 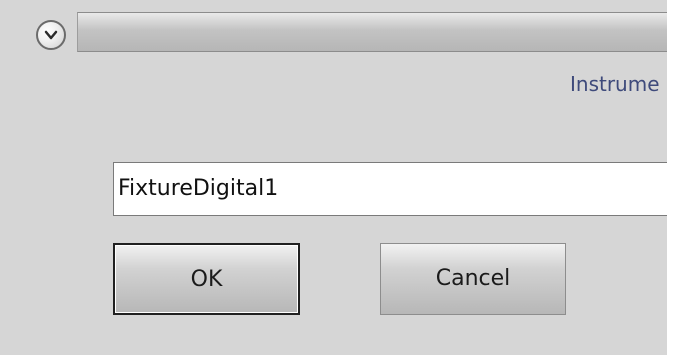 What do you see at coordinates (390, 189) in the screenshot?
I see `instrument-name-input` at bounding box center [390, 189].